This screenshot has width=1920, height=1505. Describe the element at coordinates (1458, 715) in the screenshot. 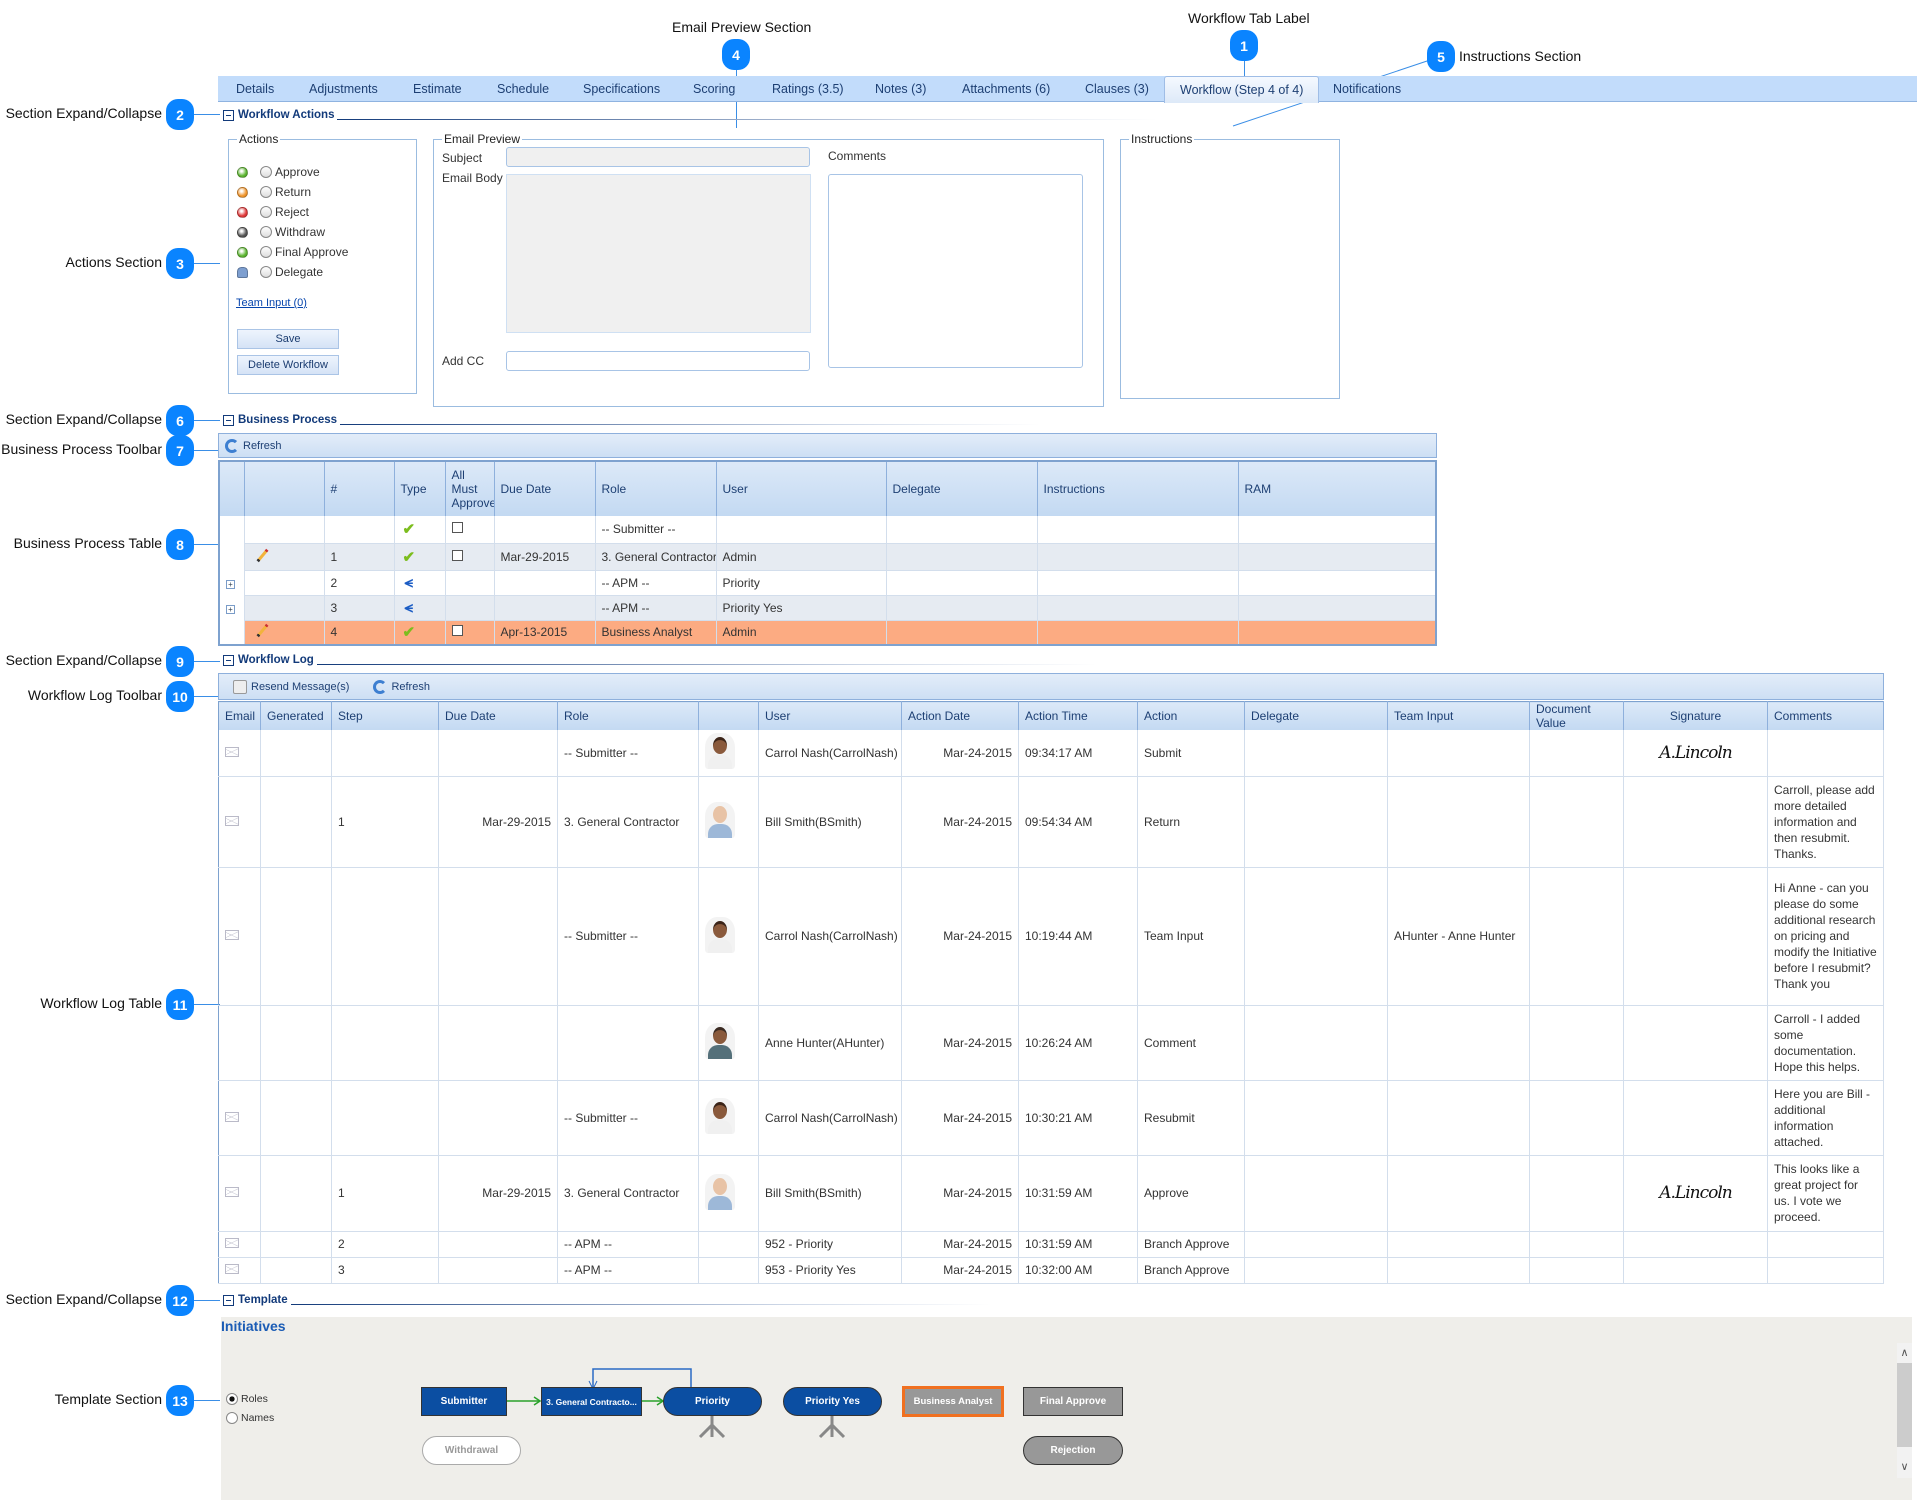

I see `col-header: Team Input` at that location.